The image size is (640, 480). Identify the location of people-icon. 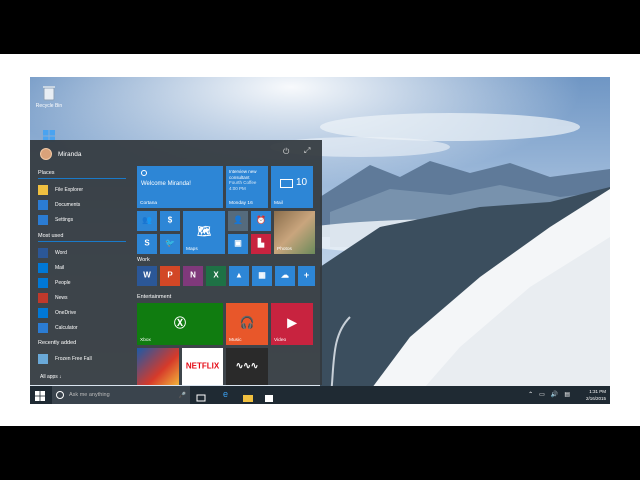
(43, 282).